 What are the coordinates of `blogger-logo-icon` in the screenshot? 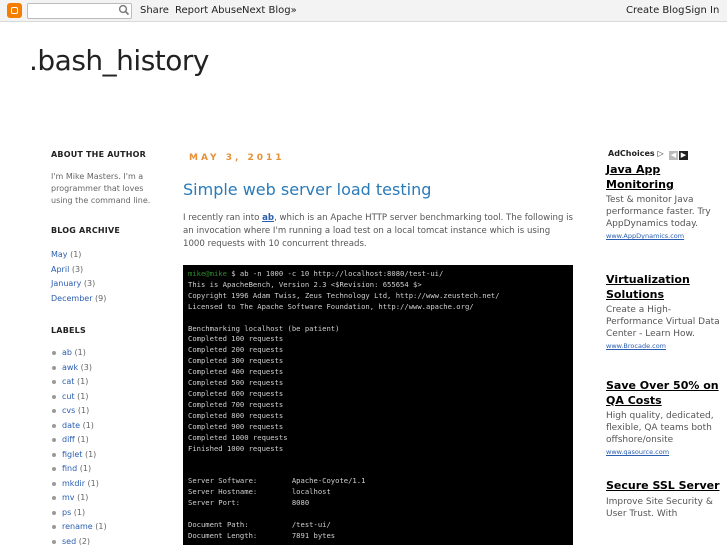 It's located at (14, 10).